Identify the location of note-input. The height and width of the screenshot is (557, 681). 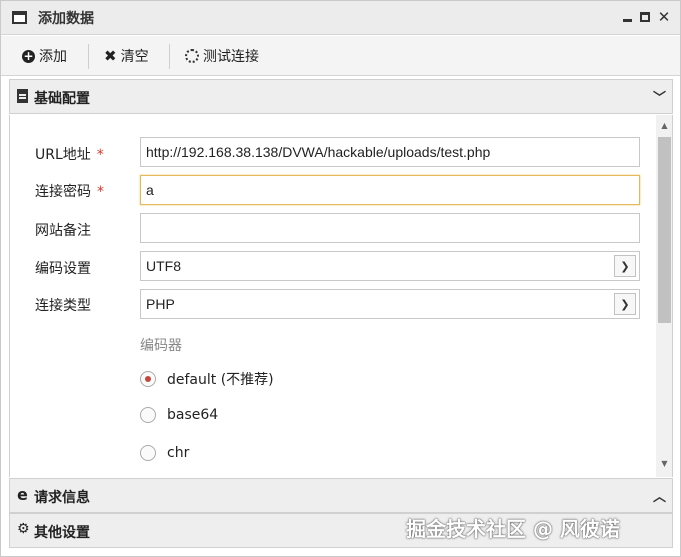
(390, 228).